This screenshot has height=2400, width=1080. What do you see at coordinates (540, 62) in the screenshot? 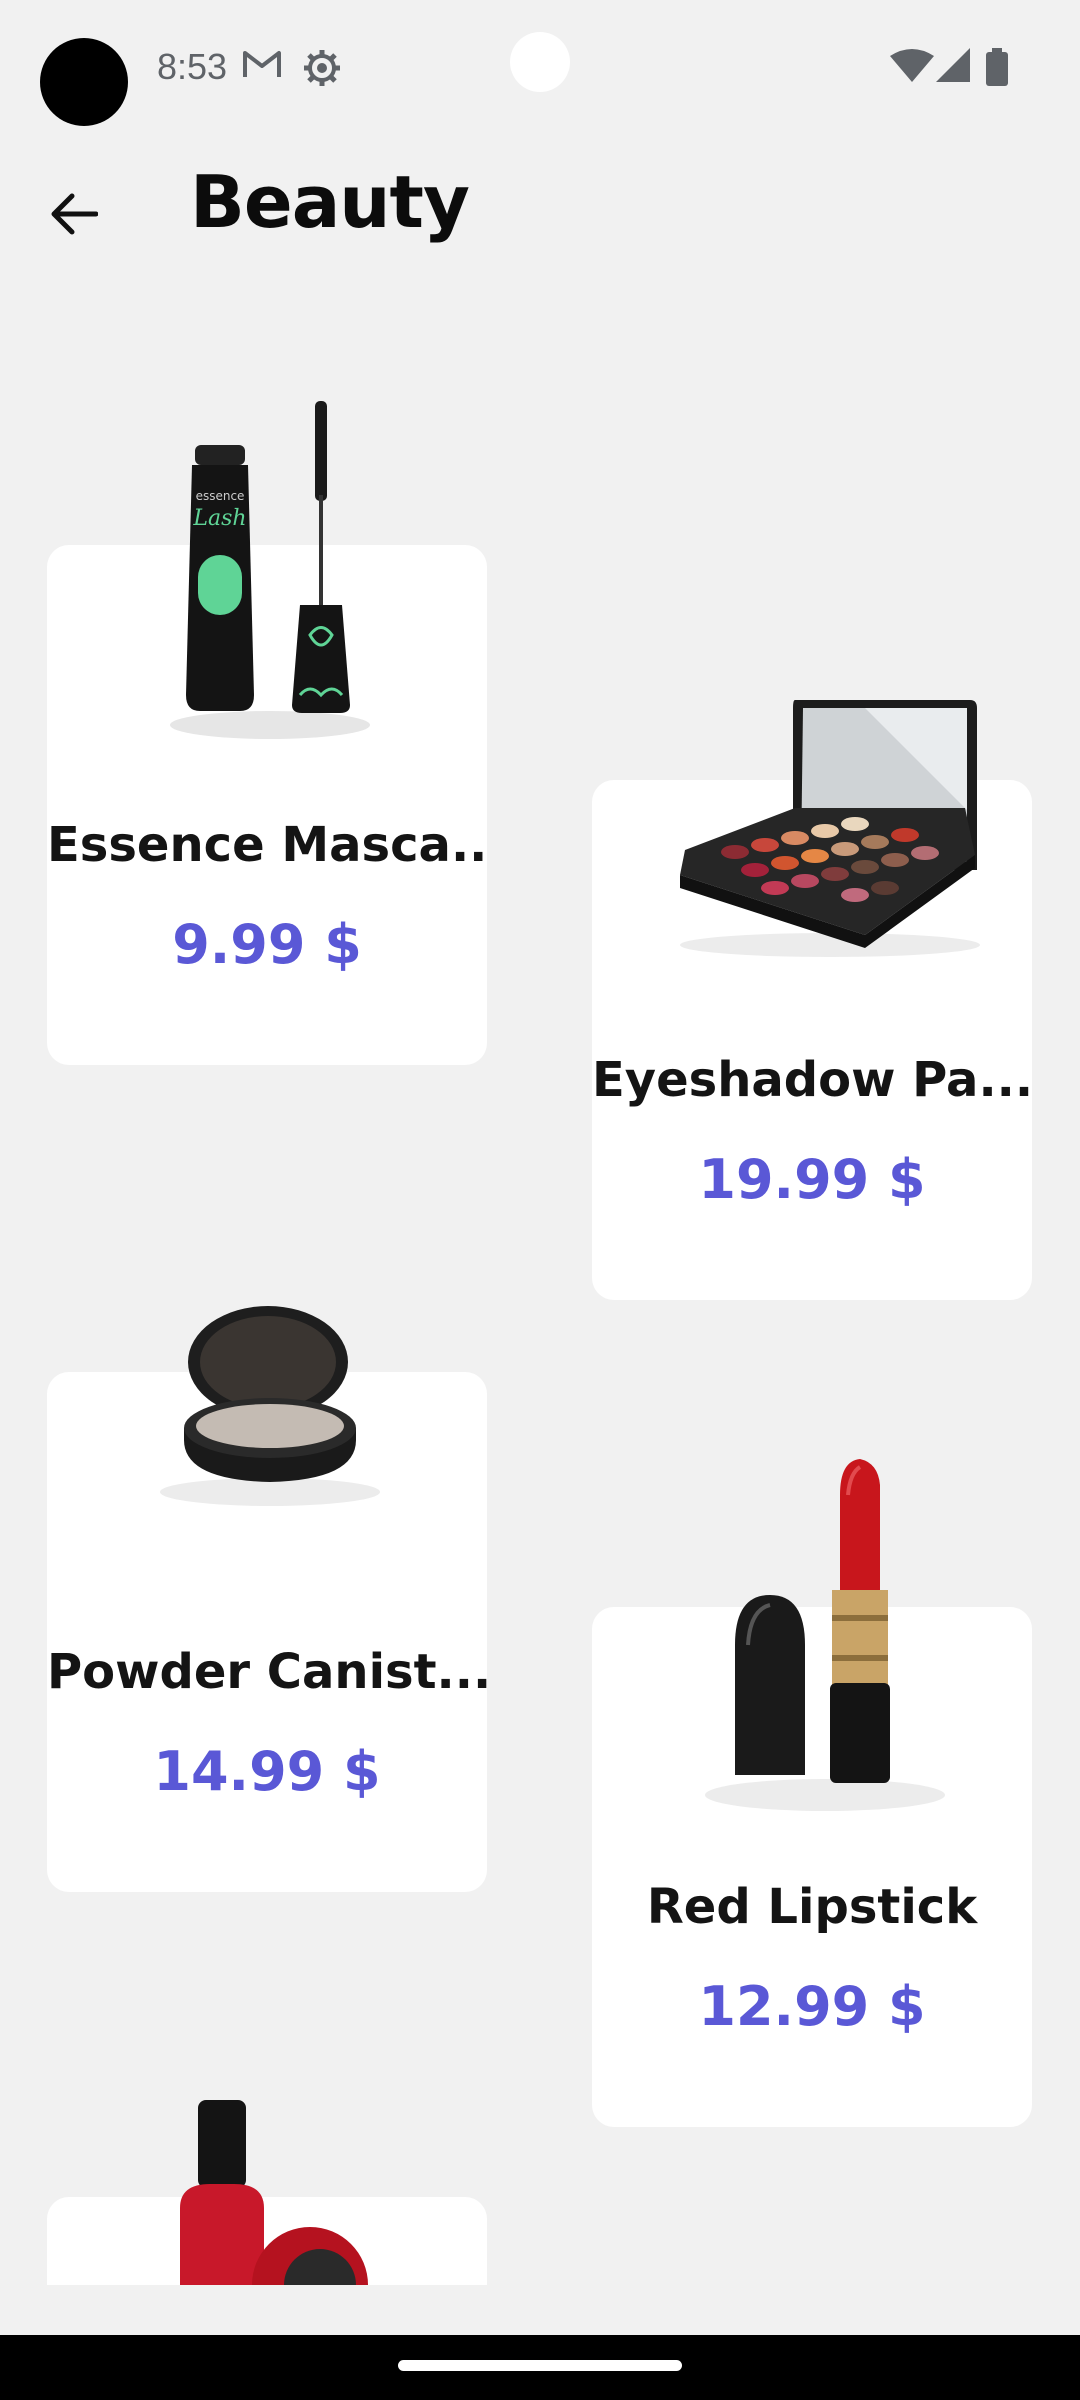
I see `camera-cutout` at bounding box center [540, 62].